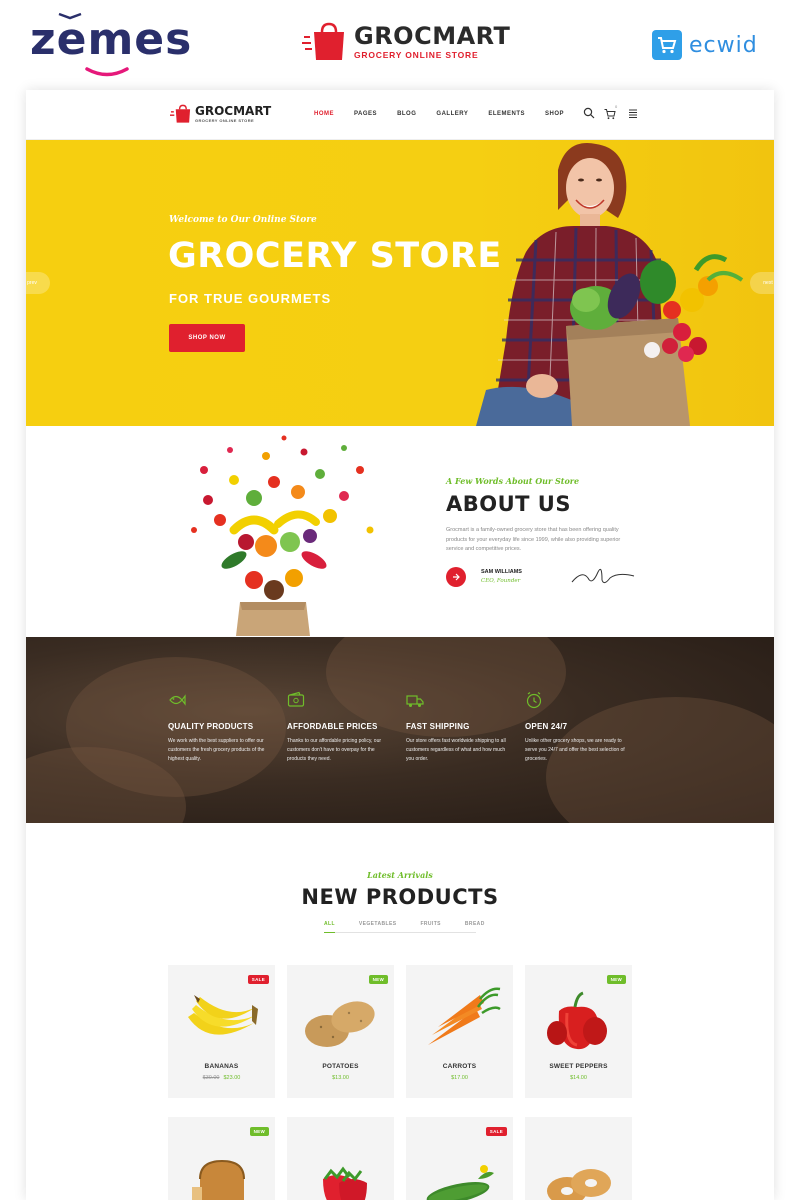 This screenshot has width=800, height=1200. What do you see at coordinates (578, 1078) in the screenshot?
I see `current-price: $14.00` at bounding box center [578, 1078].